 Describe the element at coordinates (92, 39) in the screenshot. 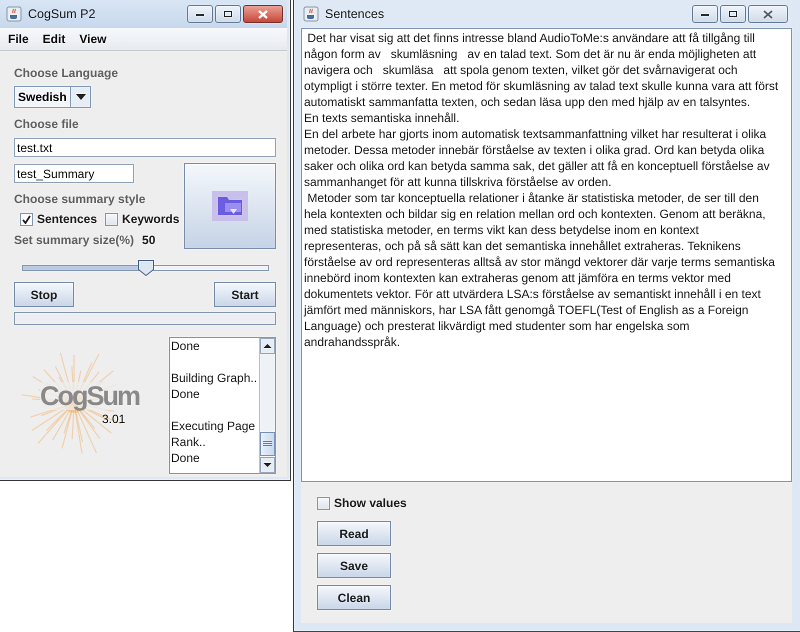

I see `menu-item: View` at that location.